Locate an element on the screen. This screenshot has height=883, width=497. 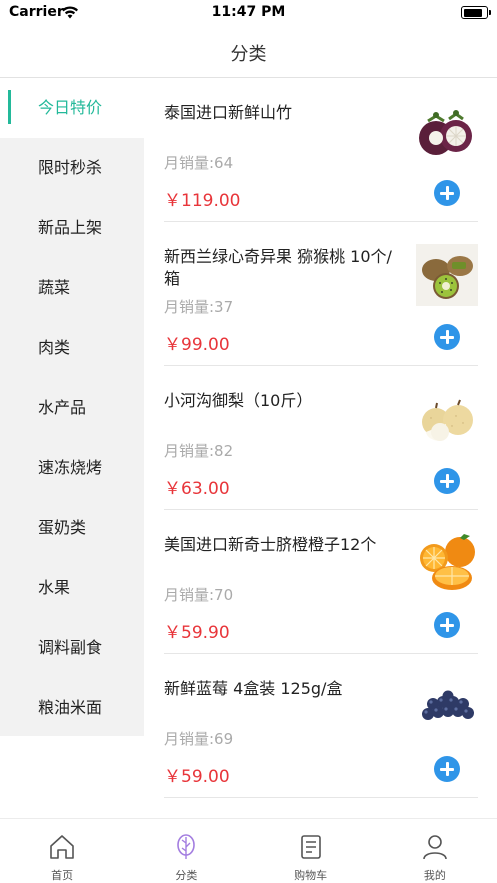
pear-image is located at coordinates (447, 420).